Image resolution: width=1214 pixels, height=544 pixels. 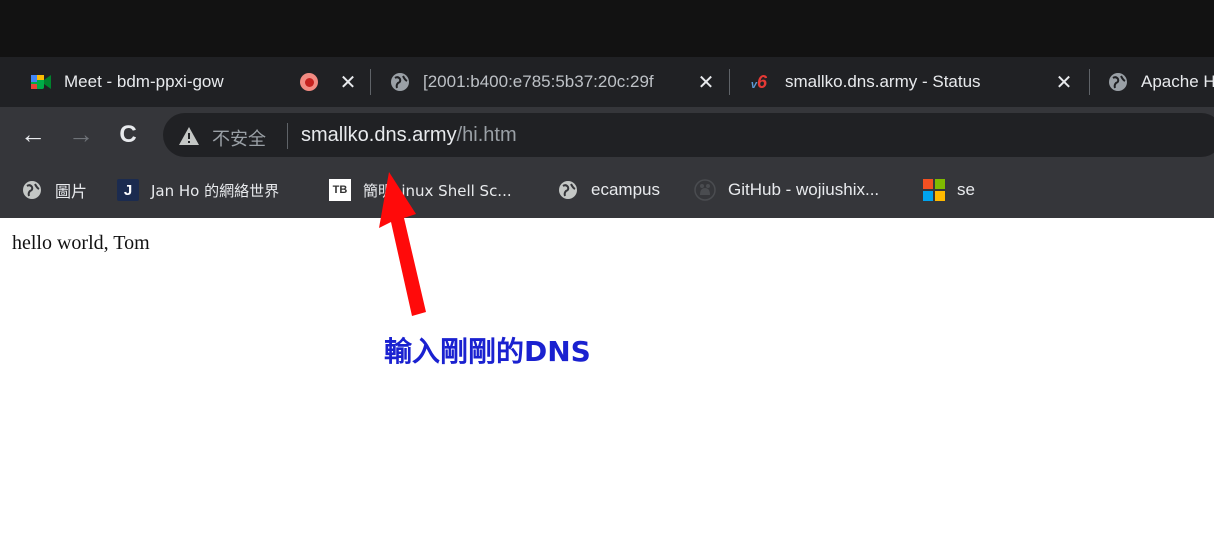 What do you see at coordinates (487, 351) in the screenshot?
I see `annotation-text: 輸入剛剛的DNS` at bounding box center [487, 351].